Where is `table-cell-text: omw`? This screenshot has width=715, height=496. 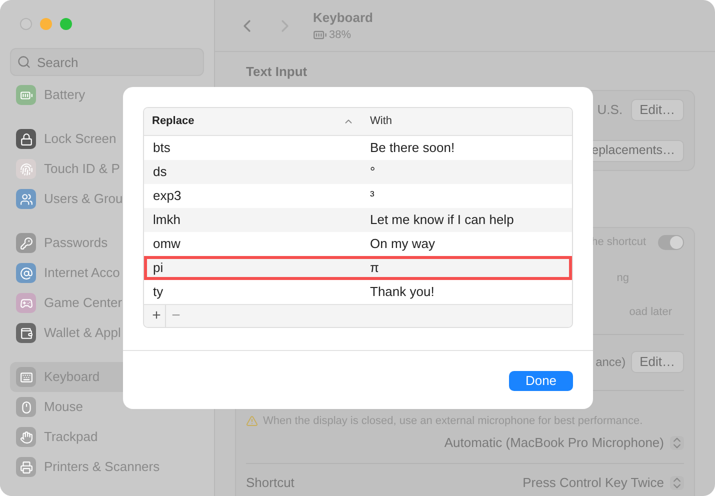
table-cell-text: omw is located at coordinates (167, 244).